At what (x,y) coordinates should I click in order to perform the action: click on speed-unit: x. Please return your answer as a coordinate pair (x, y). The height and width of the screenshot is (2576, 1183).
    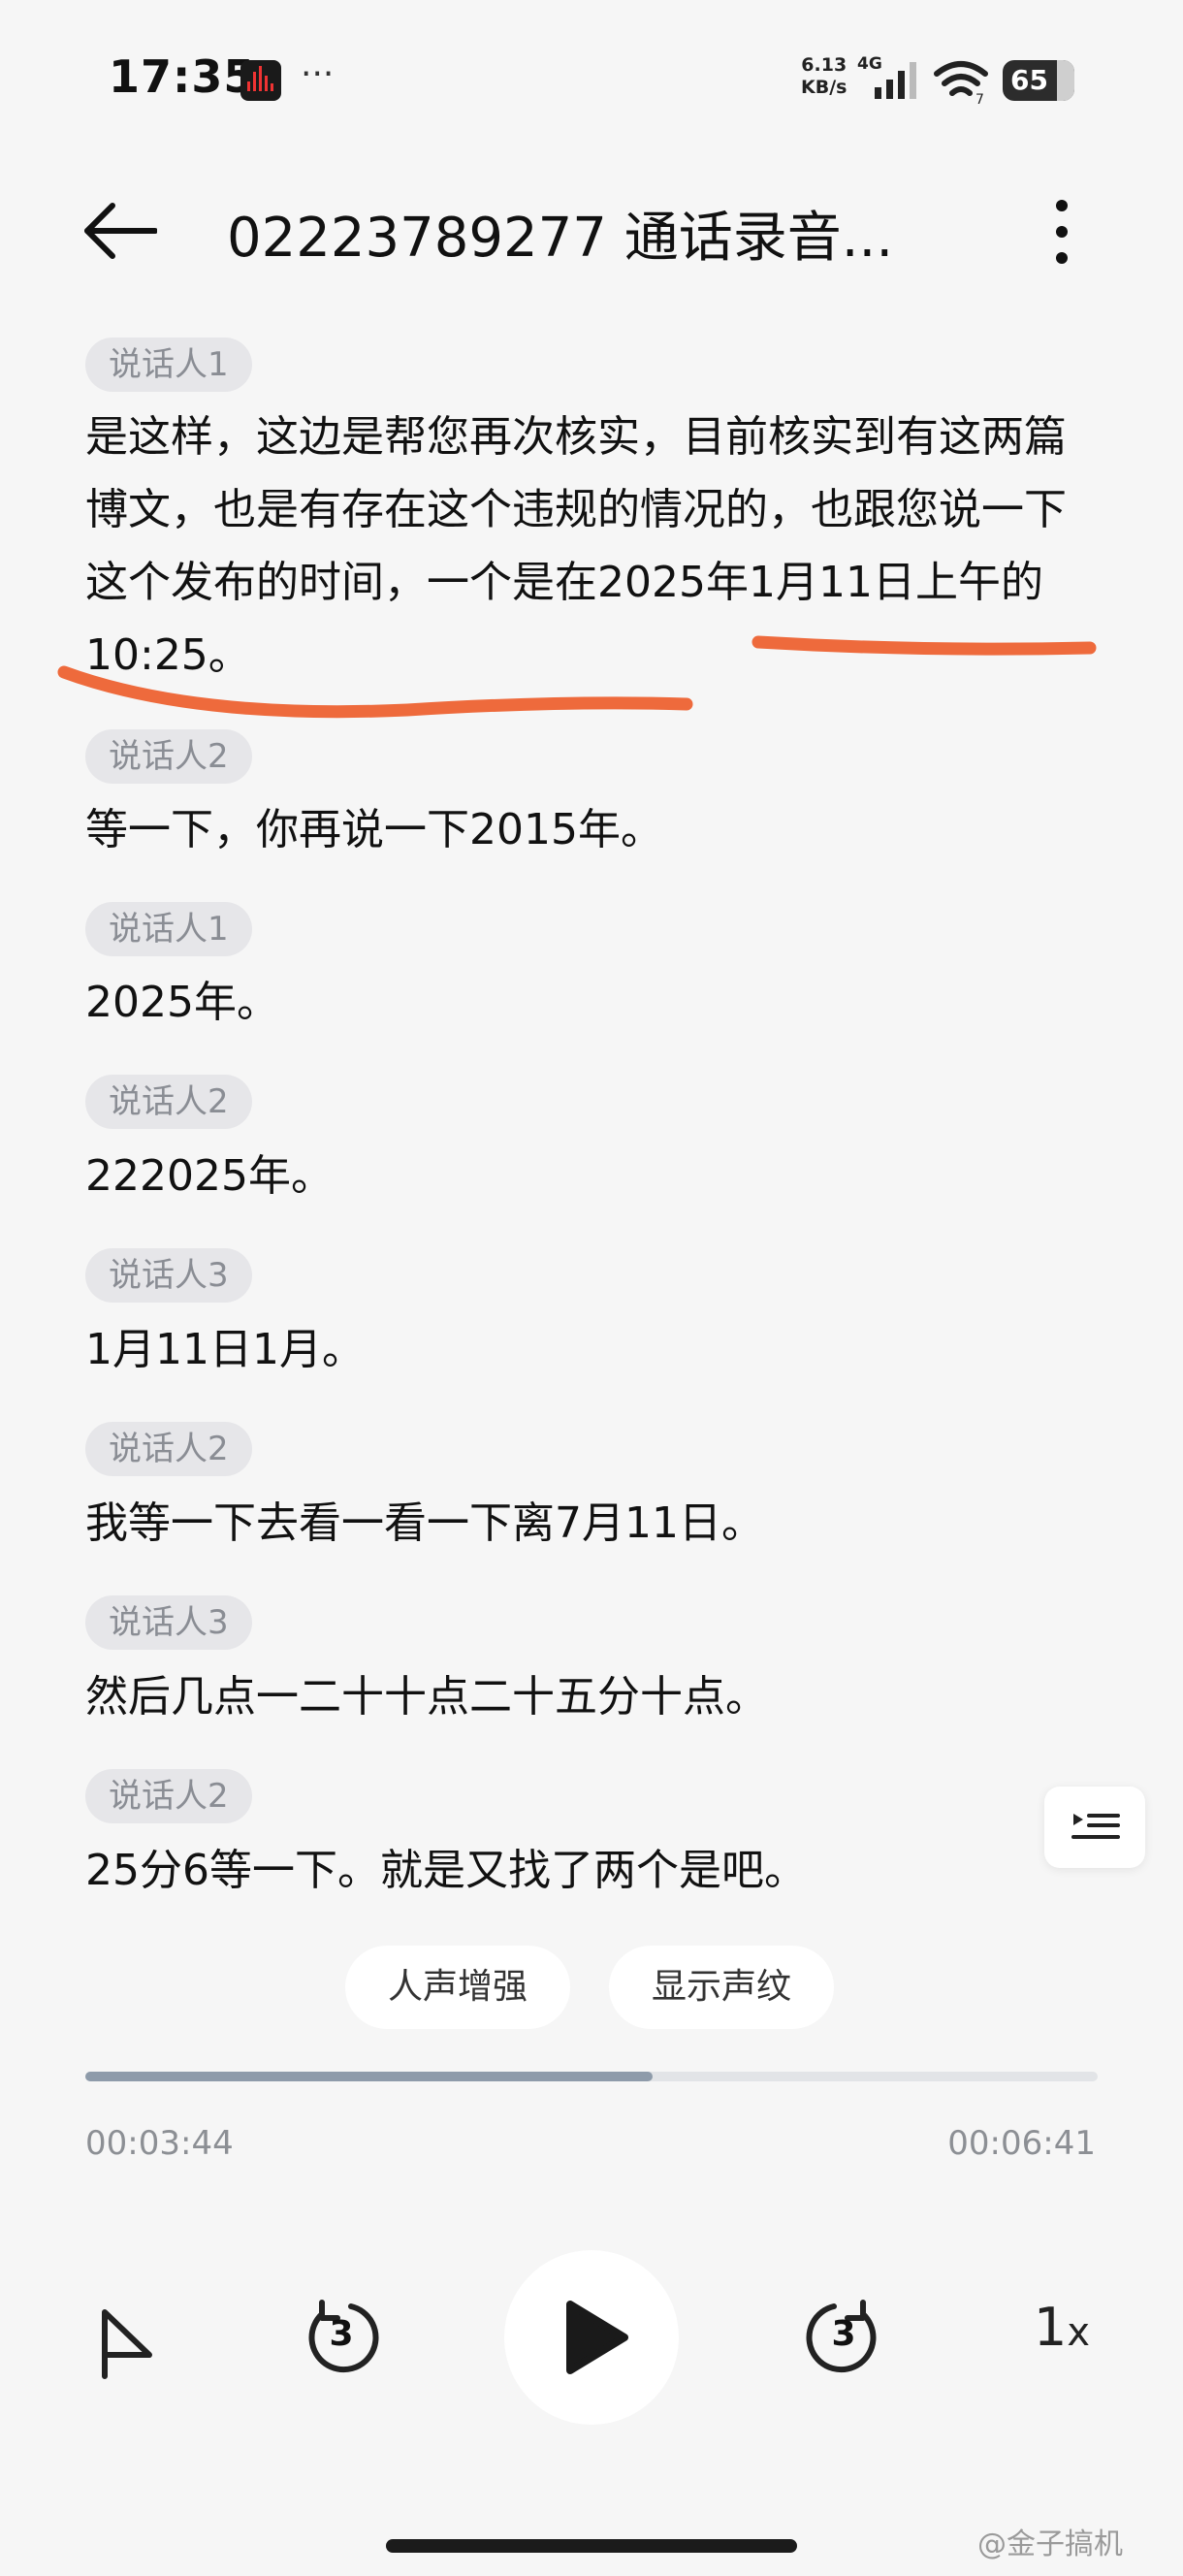
    Looking at the image, I should click on (1079, 2332).